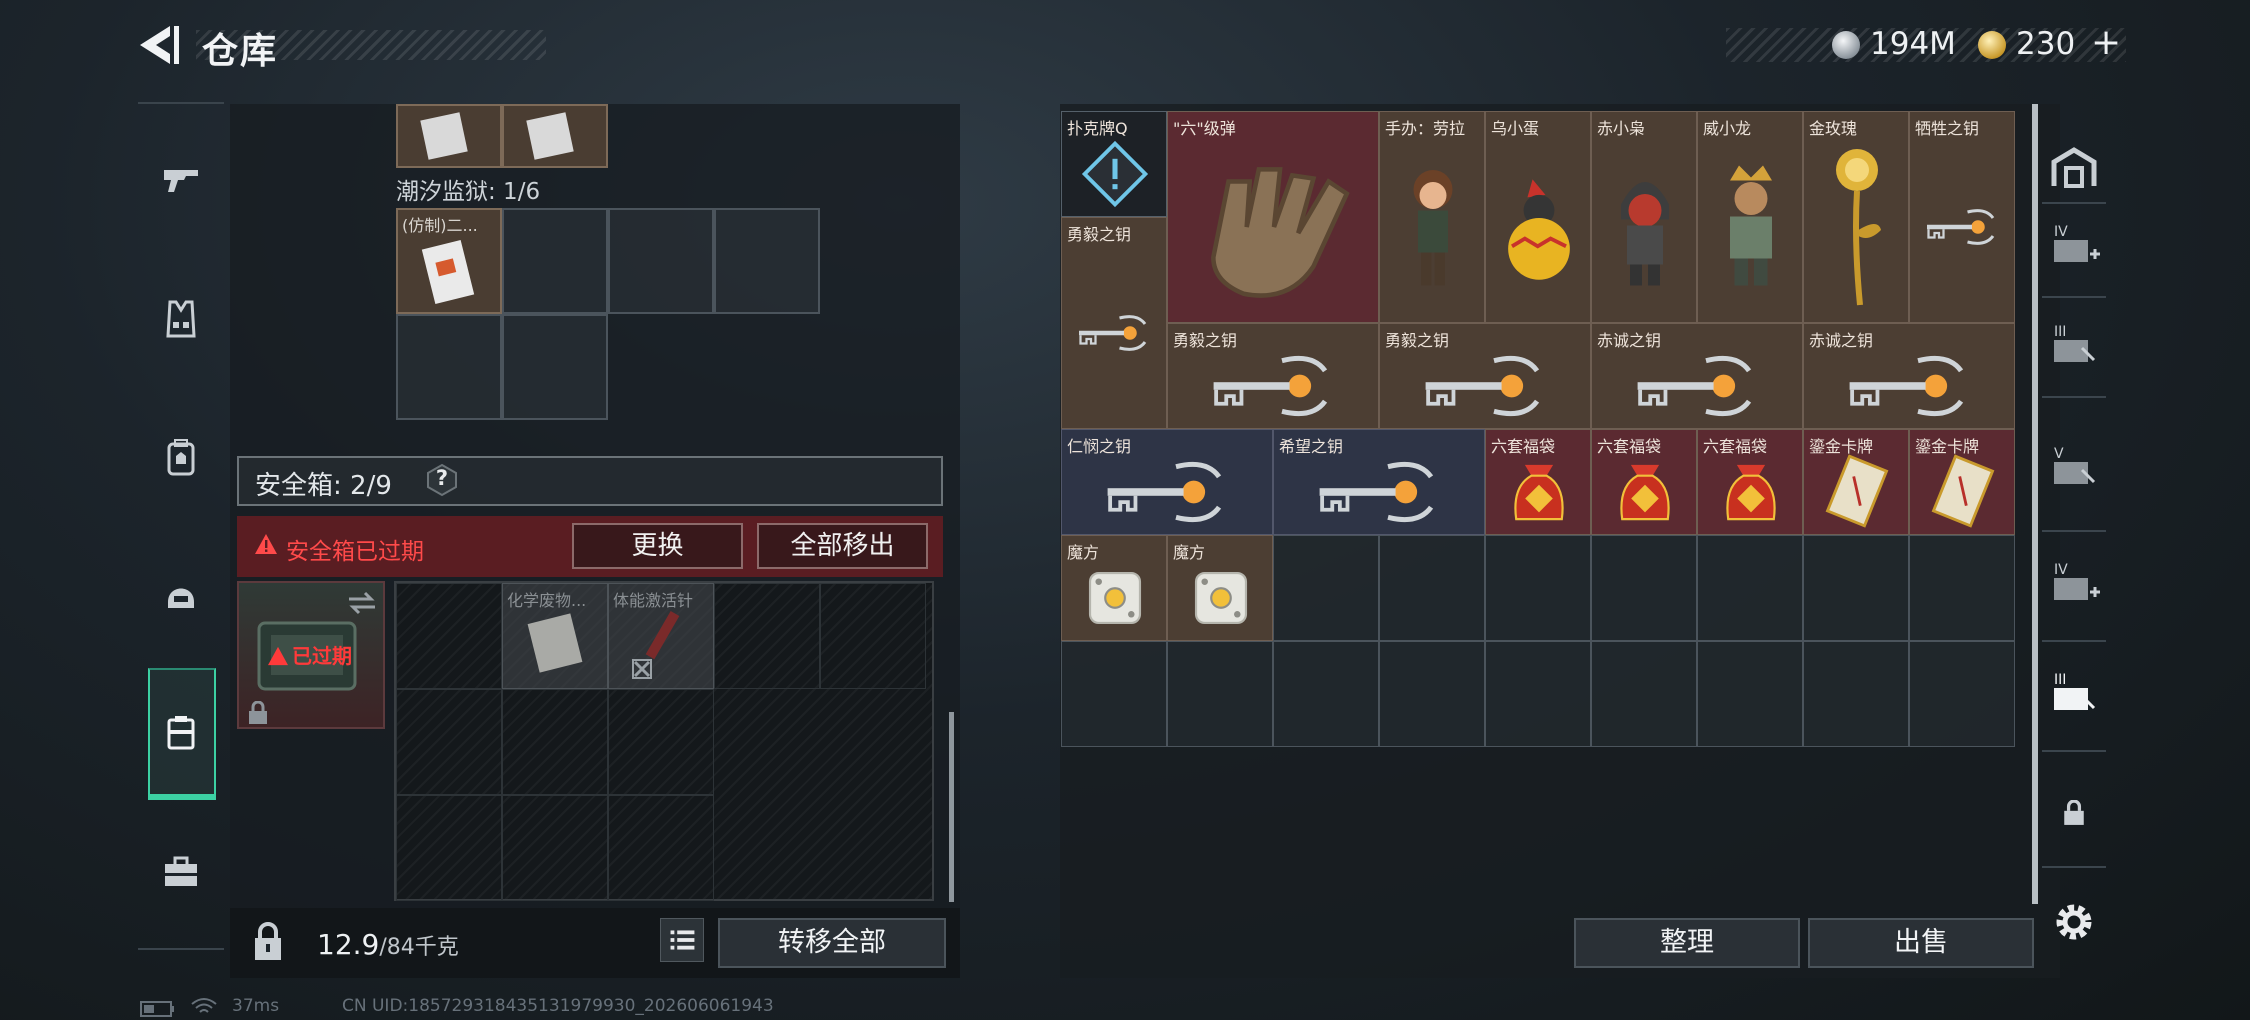 Image resolution: width=2250 pixels, height=1020 pixels. Describe the element at coordinates (362, 603) in the screenshot. I see `swap-arrows-icon` at that location.